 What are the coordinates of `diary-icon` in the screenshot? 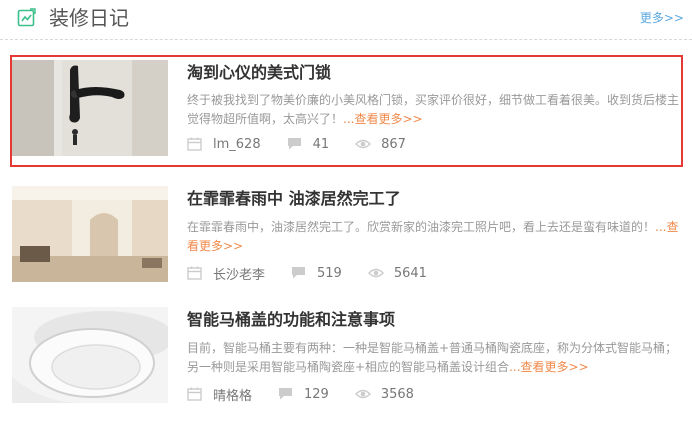 It's located at (27, 18).